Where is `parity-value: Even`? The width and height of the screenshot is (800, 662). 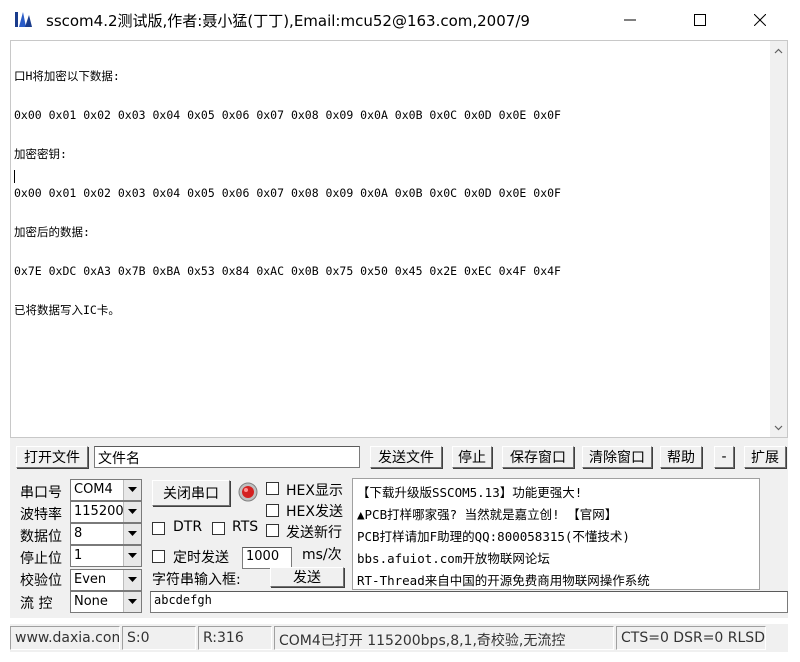 parity-value: Even is located at coordinates (90, 579).